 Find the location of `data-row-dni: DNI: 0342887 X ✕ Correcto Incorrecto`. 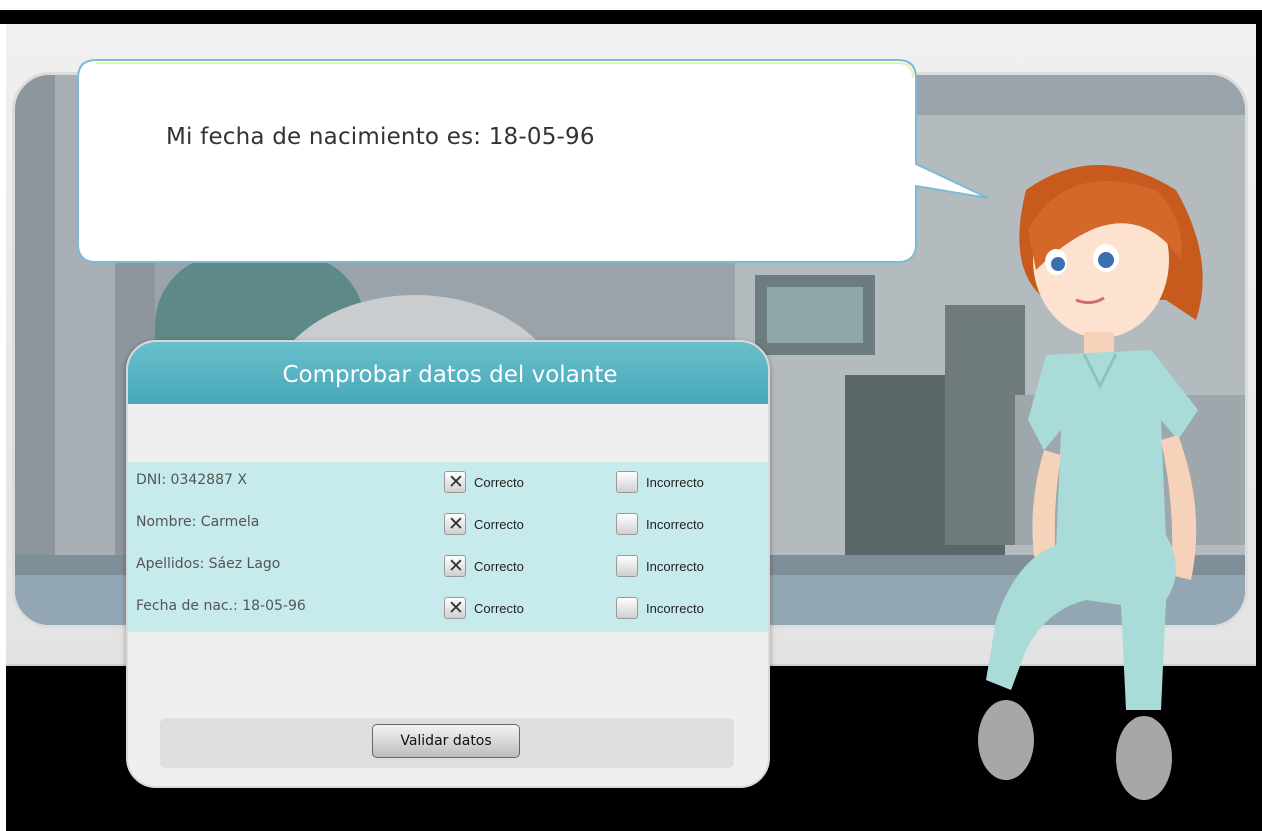

data-row-dni: DNI: 0342887 X ✕ Correcto Incorrecto is located at coordinates (448, 483).